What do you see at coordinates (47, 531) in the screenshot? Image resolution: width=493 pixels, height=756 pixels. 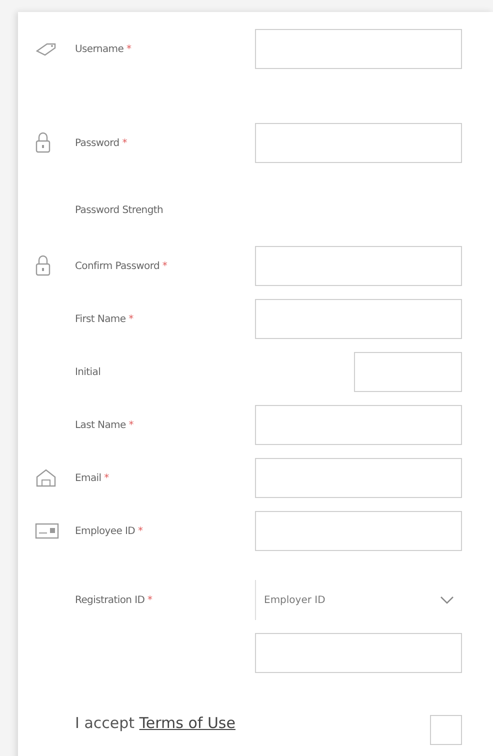 I see `id-card-icon` at bounding box center [47, 531].